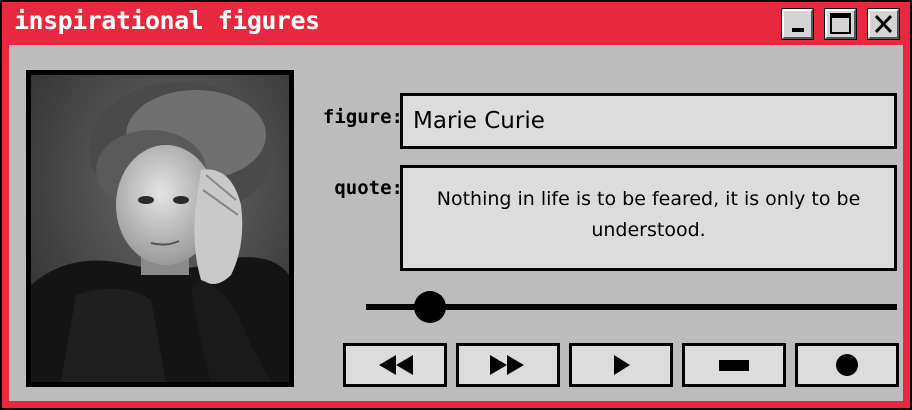  I want to click on minimize-button, so click(797, 24).